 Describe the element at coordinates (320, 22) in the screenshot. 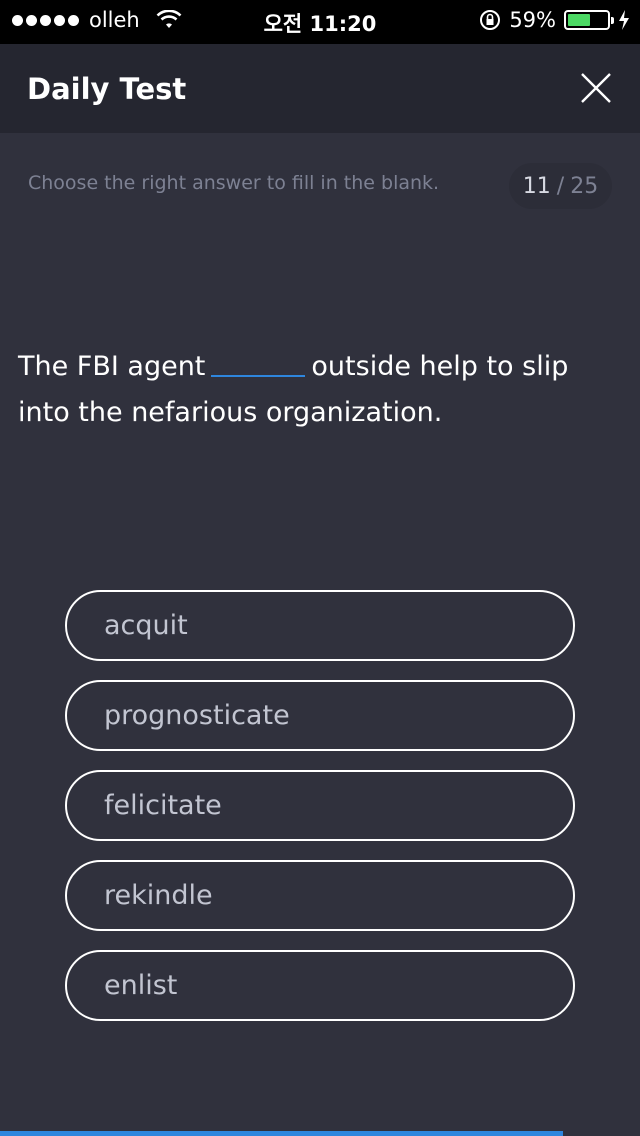

I see `status-bar: olleh 오전 11:20 59%` at that location.